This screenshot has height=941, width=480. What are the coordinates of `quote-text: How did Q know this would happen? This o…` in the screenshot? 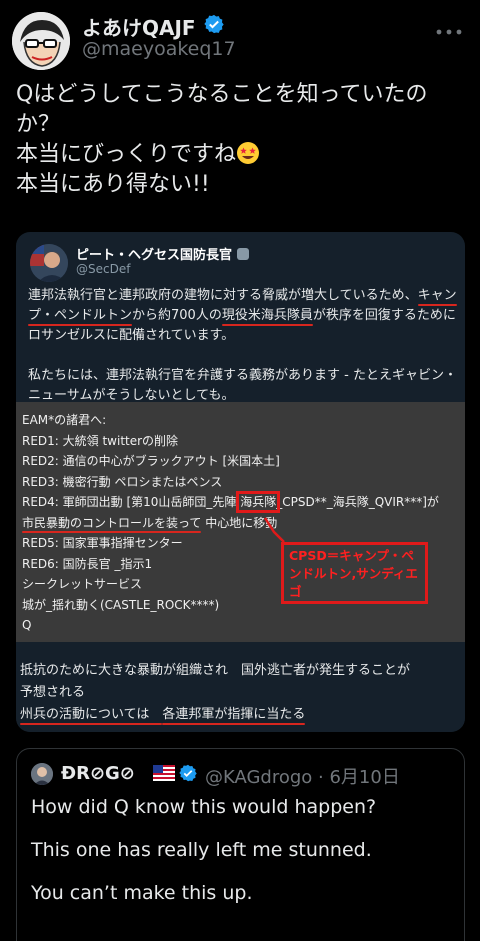 It's located at (204, 850).